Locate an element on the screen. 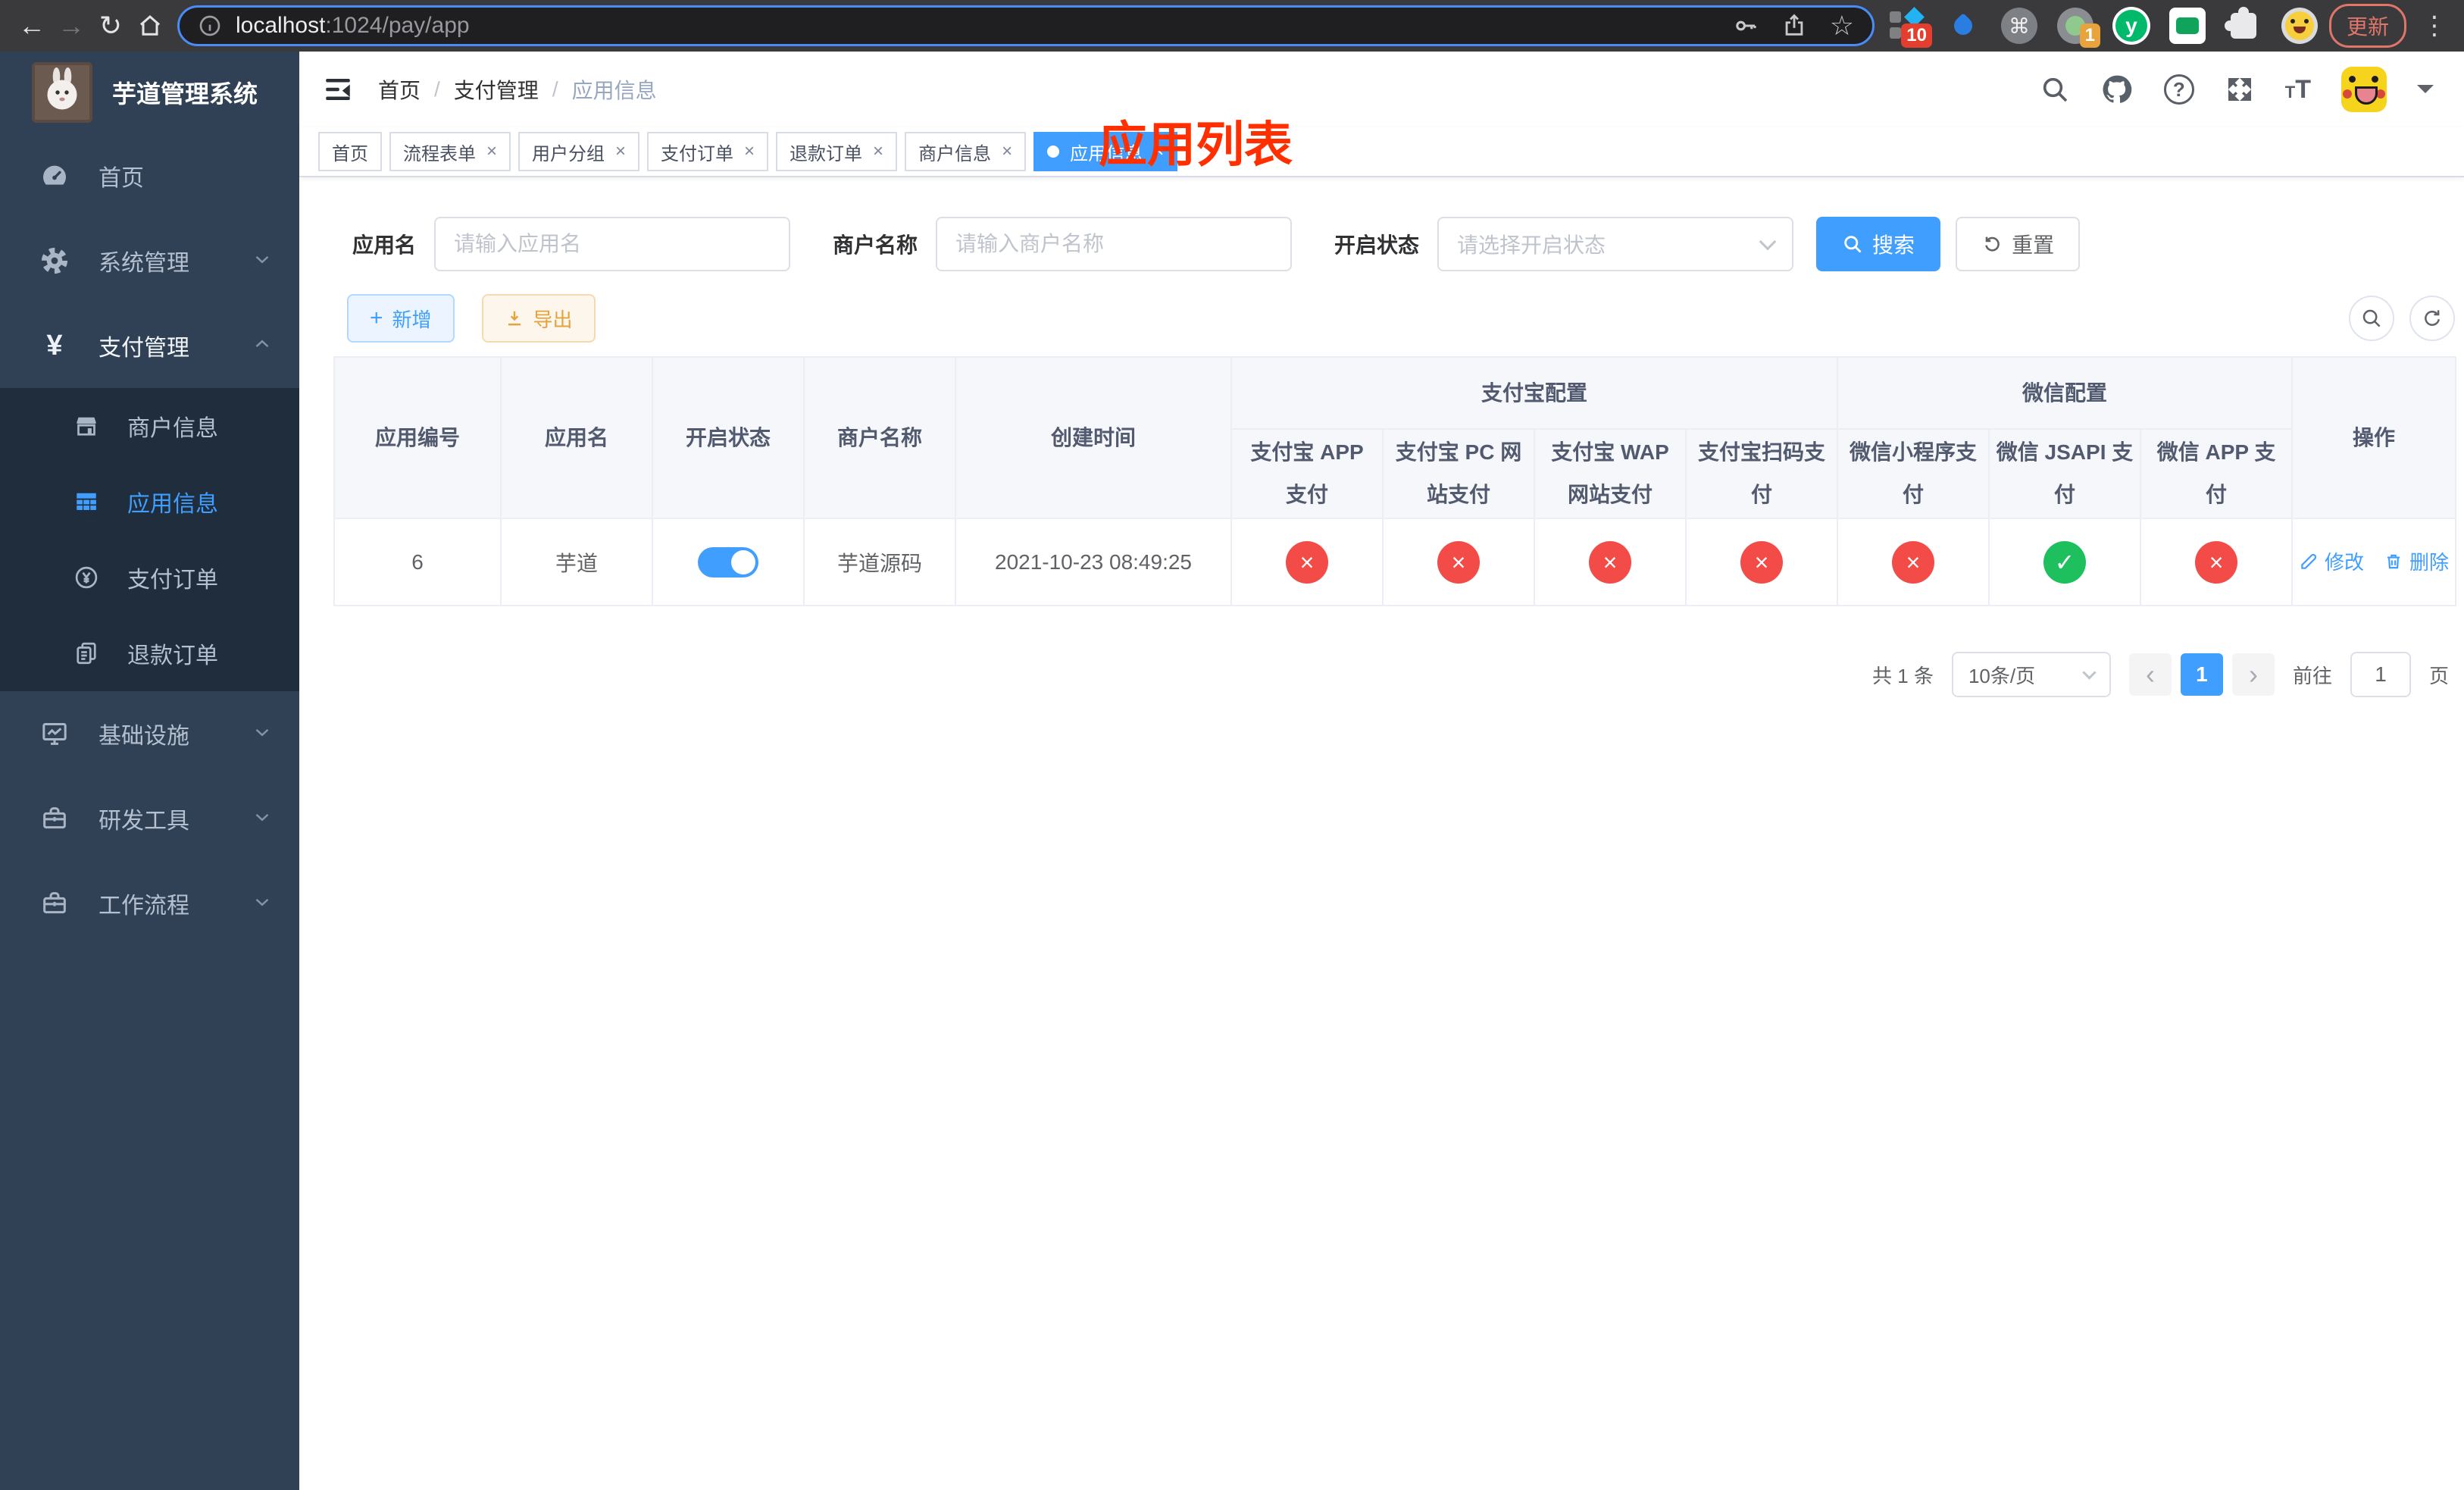  home-icon is located at coordinates (150, 26).